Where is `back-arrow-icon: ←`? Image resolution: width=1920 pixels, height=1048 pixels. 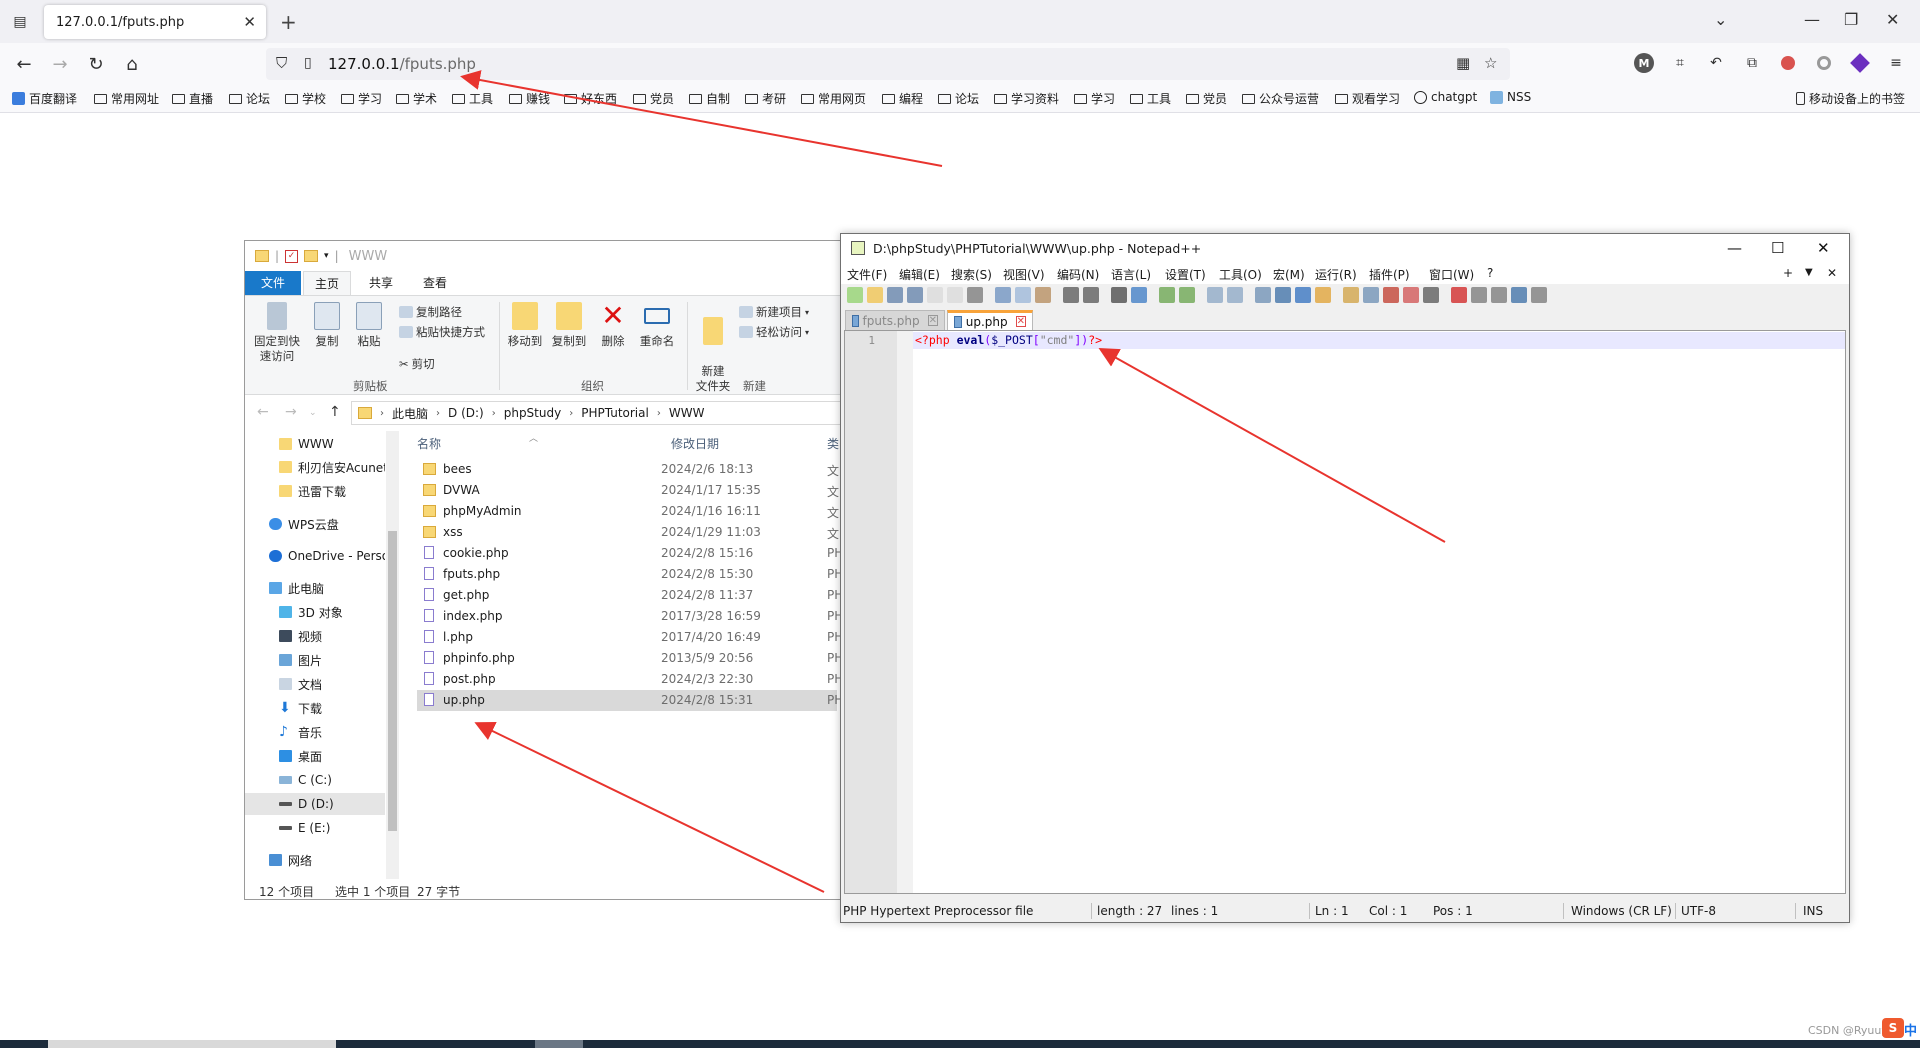
back-arrow-icon: ← is located at coordinates (24, 64).